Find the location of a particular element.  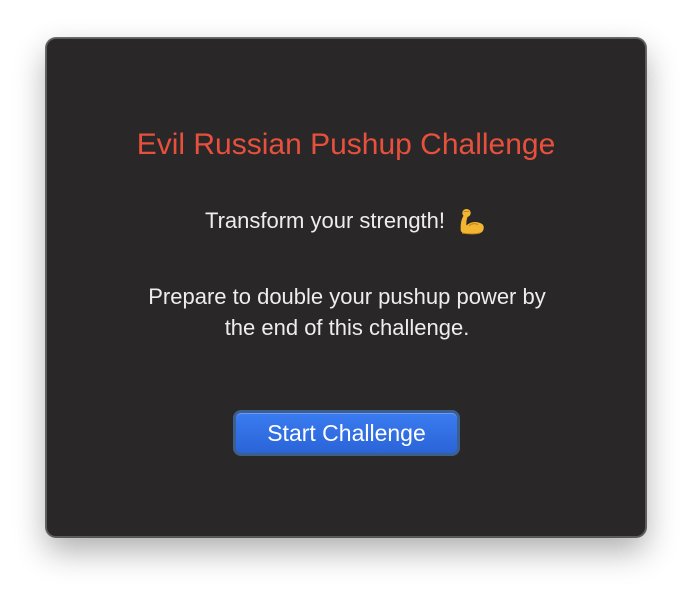

subtitle-text: Transform your strength! is located at coordinates (325, 220).